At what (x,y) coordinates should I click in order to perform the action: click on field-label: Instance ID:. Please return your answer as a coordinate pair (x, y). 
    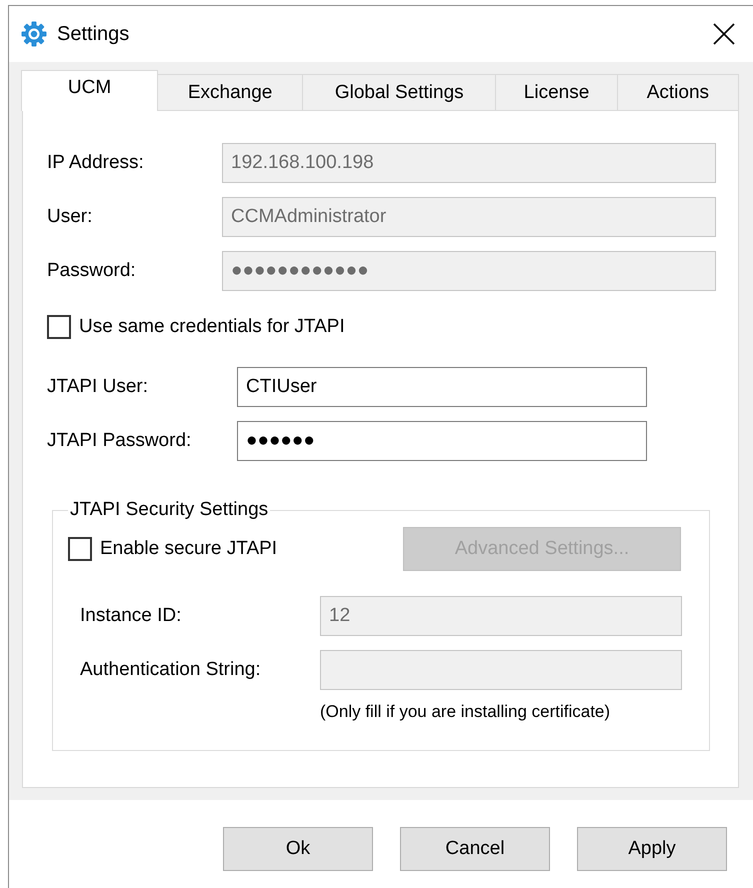
    Looking at the image, I should click on (131, 616).